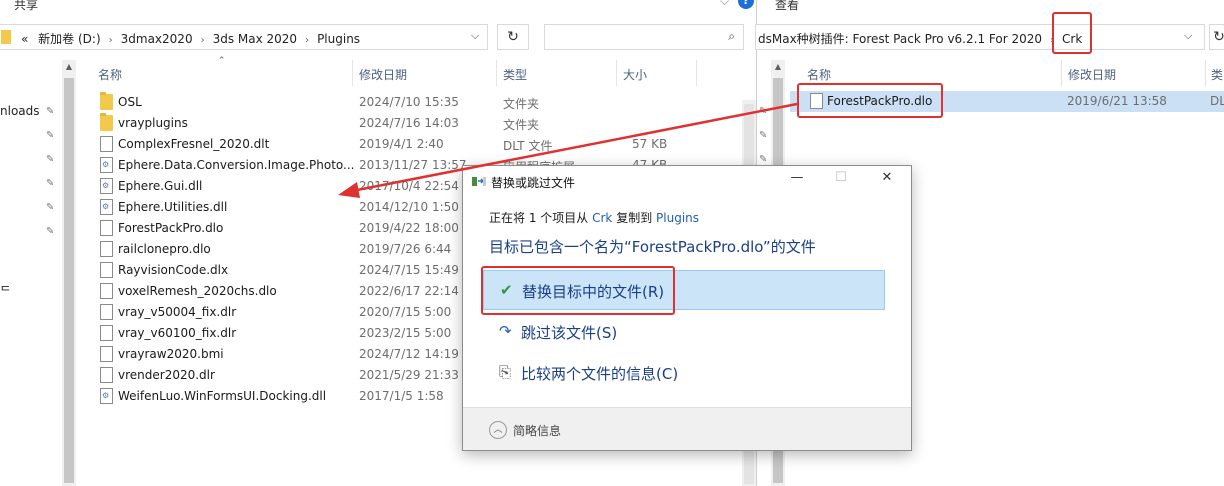 The width and height of the screenshot is (1224, 486). What do you see at coordinates (505, 331) in the screenshot?
I see `skip-arrow-icon: ↷` at bounding box center [505, 331].